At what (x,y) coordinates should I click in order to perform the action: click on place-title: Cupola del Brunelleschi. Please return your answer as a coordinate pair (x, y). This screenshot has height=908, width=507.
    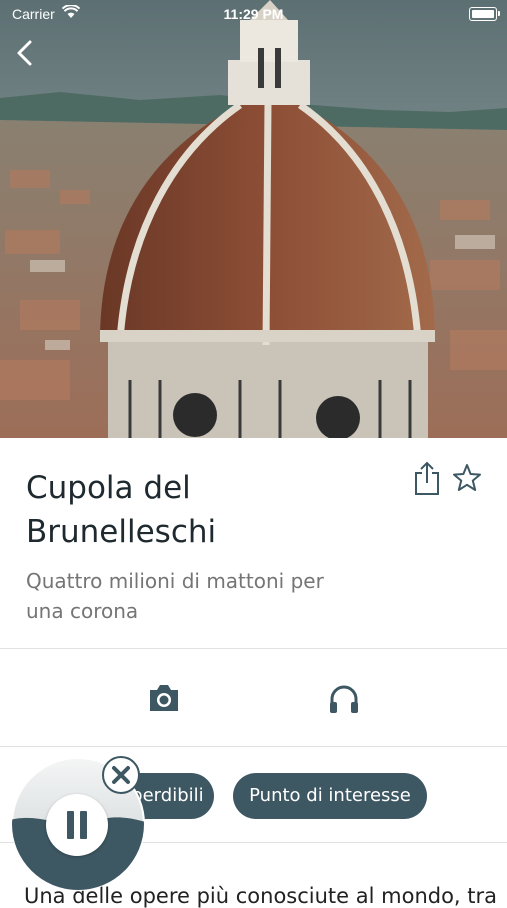
    Looking at the image, I should click on (206, 510).